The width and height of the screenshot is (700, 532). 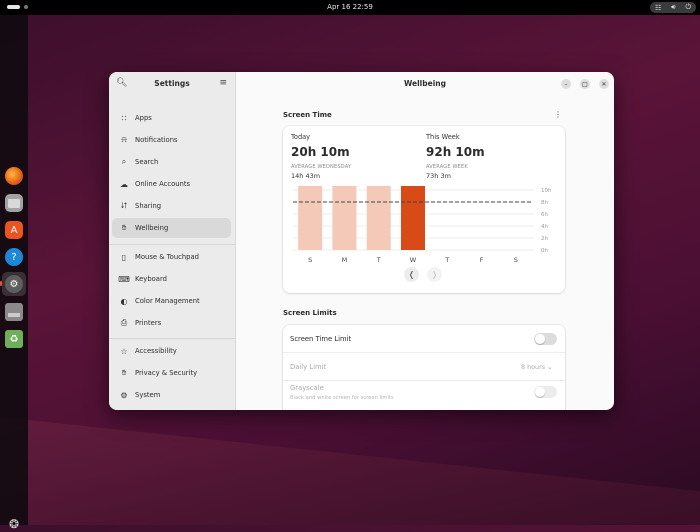 I want to click on y-tick-label: 2h, so click(x=544, y=239).